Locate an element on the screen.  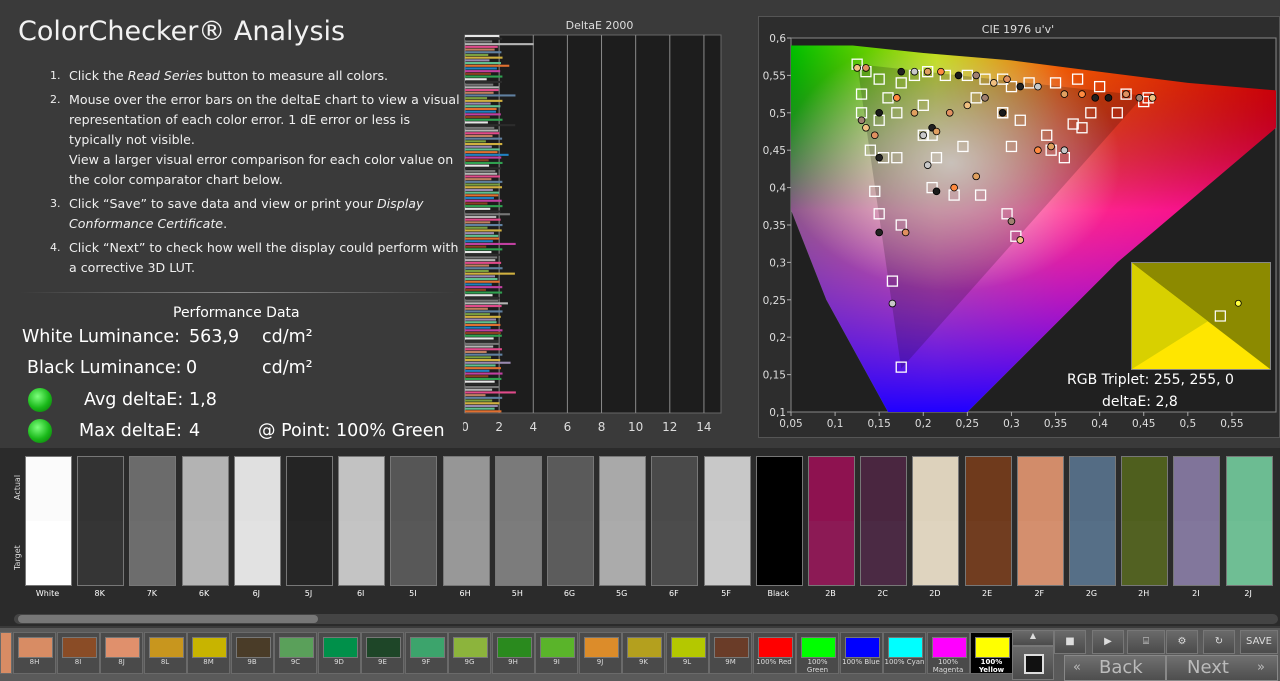
color-chip: 100% Yellow is located at coordinates (991, 653).